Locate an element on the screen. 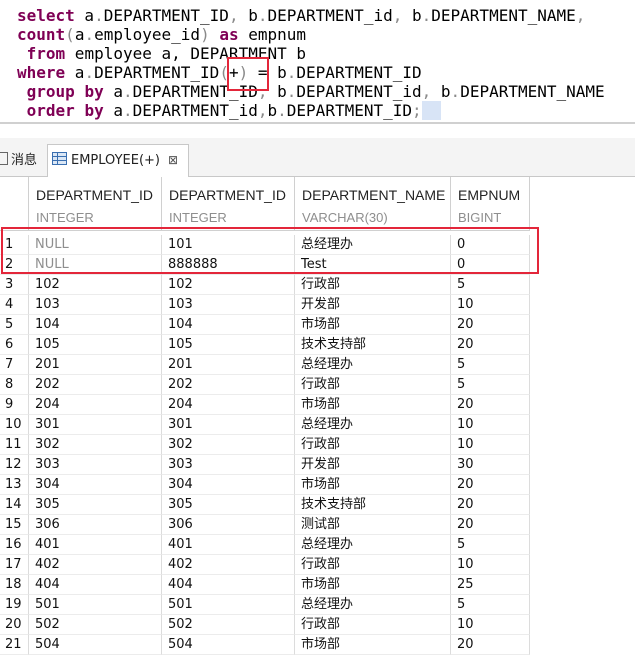 This screenshot has height=655, width=635. tab-messages: 消息 is located at coordinates (18, 161).